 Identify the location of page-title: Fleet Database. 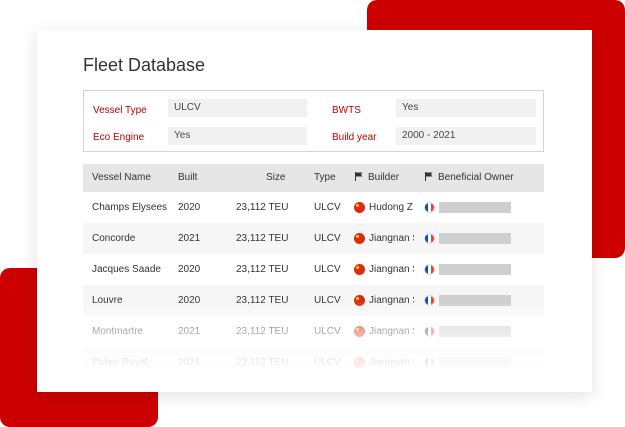
(144, 65).